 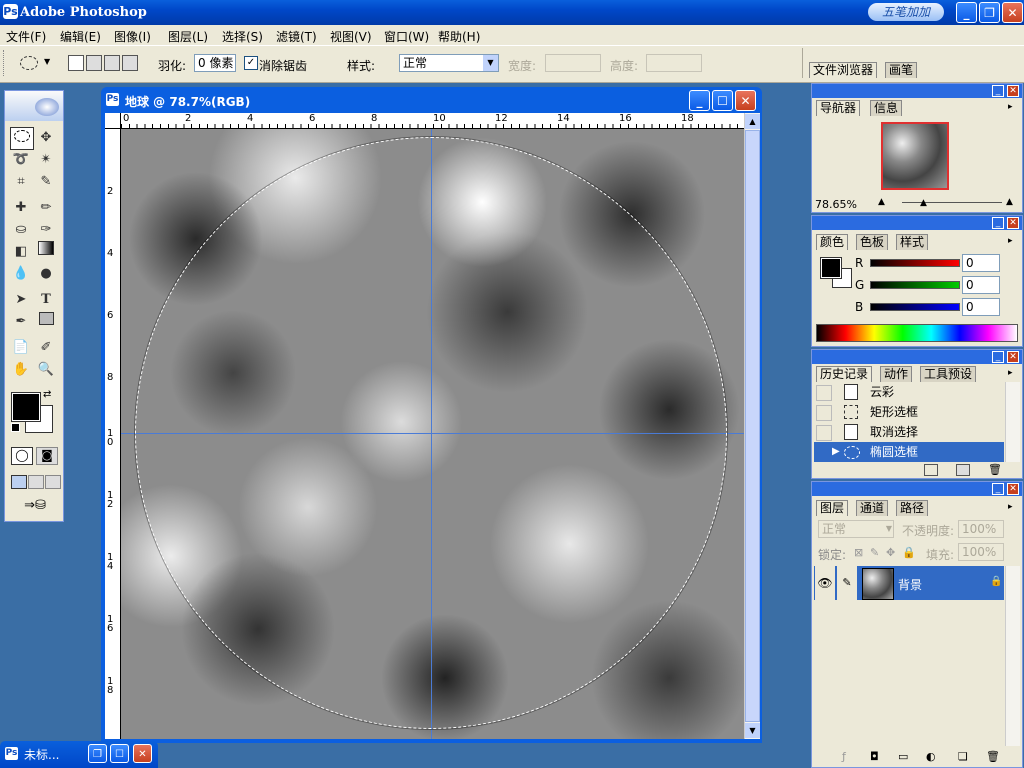 What do you see at coordinates (931, 756) in the screenshot?
I see `adjustment-layer-icon: ◐` at bounding box center [931, 756].